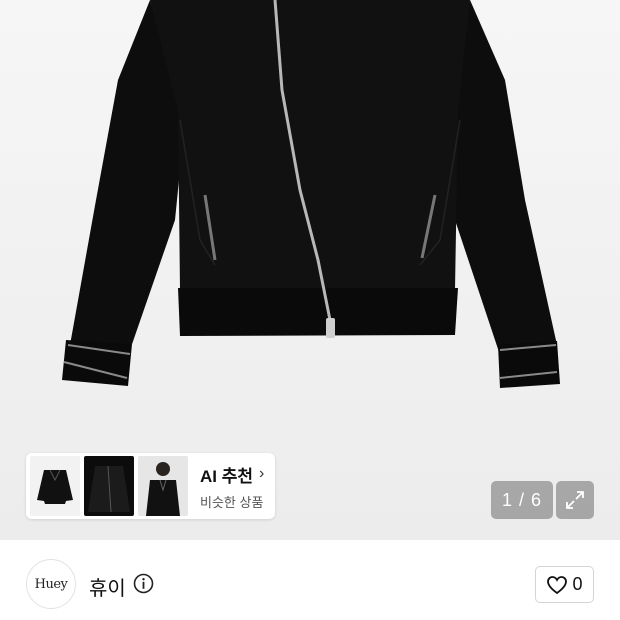 Image resolution: width=620 pixels, height=620 pixels. I want to click on shop-name: 휴이, so click(107, 586).